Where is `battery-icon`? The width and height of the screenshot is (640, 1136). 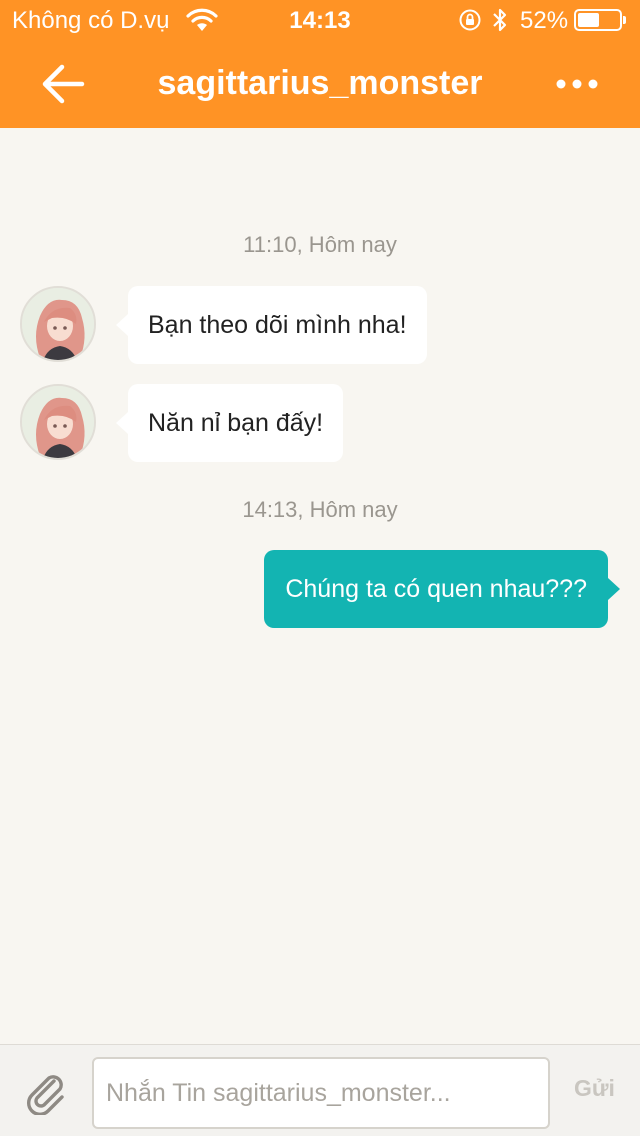 battery-icon is located at coordinates (600, 20).